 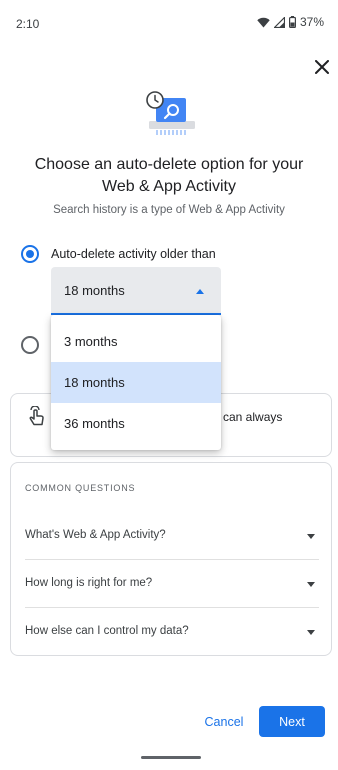 What do you see at coordinates (36, 419) in the screenshot?
I see `hand-tap-icon` at bounding box center [36, 419].